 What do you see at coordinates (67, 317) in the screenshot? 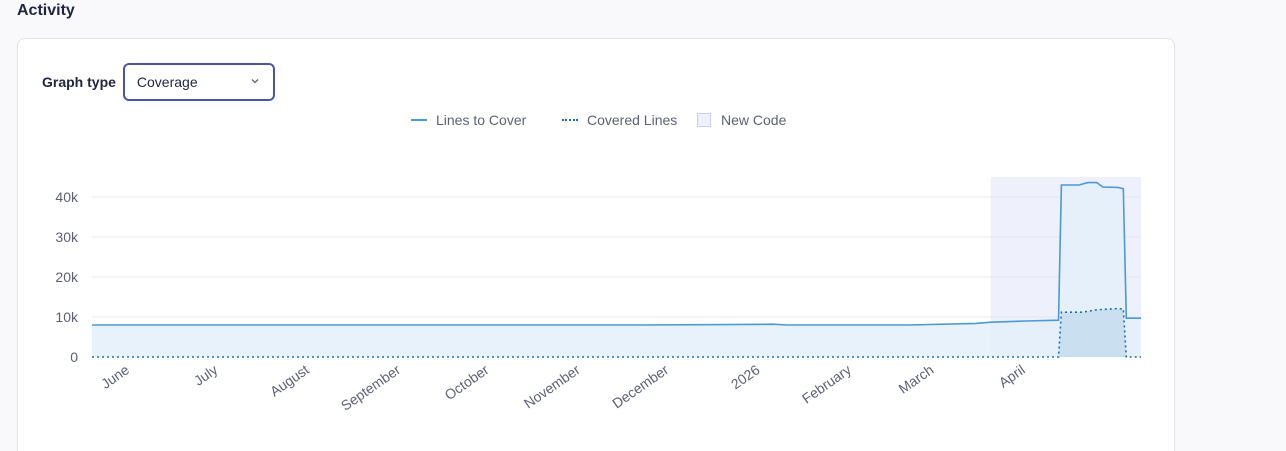
I see `y-tick-label: 10k` at bounding box center [67, 317].